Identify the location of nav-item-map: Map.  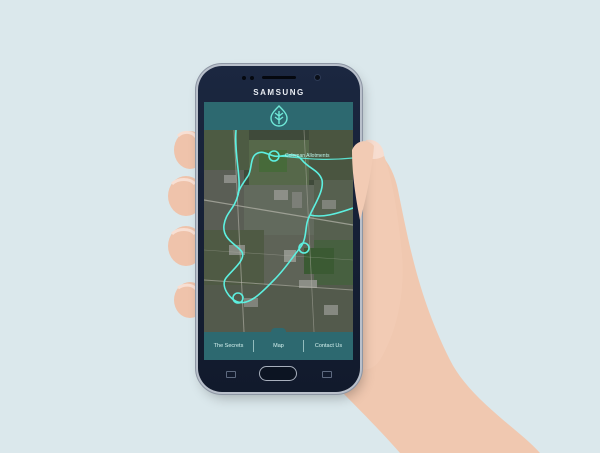
(278, 346).